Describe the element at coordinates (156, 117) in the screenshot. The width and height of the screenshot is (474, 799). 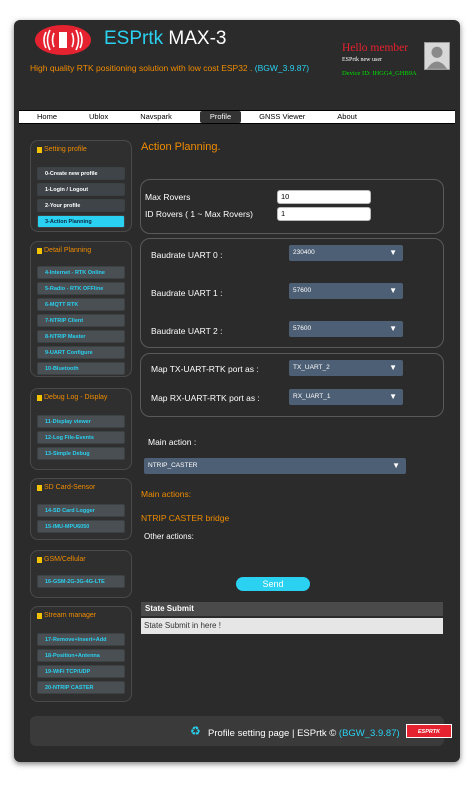
I see `nav-navspark: Navspark` at that location.